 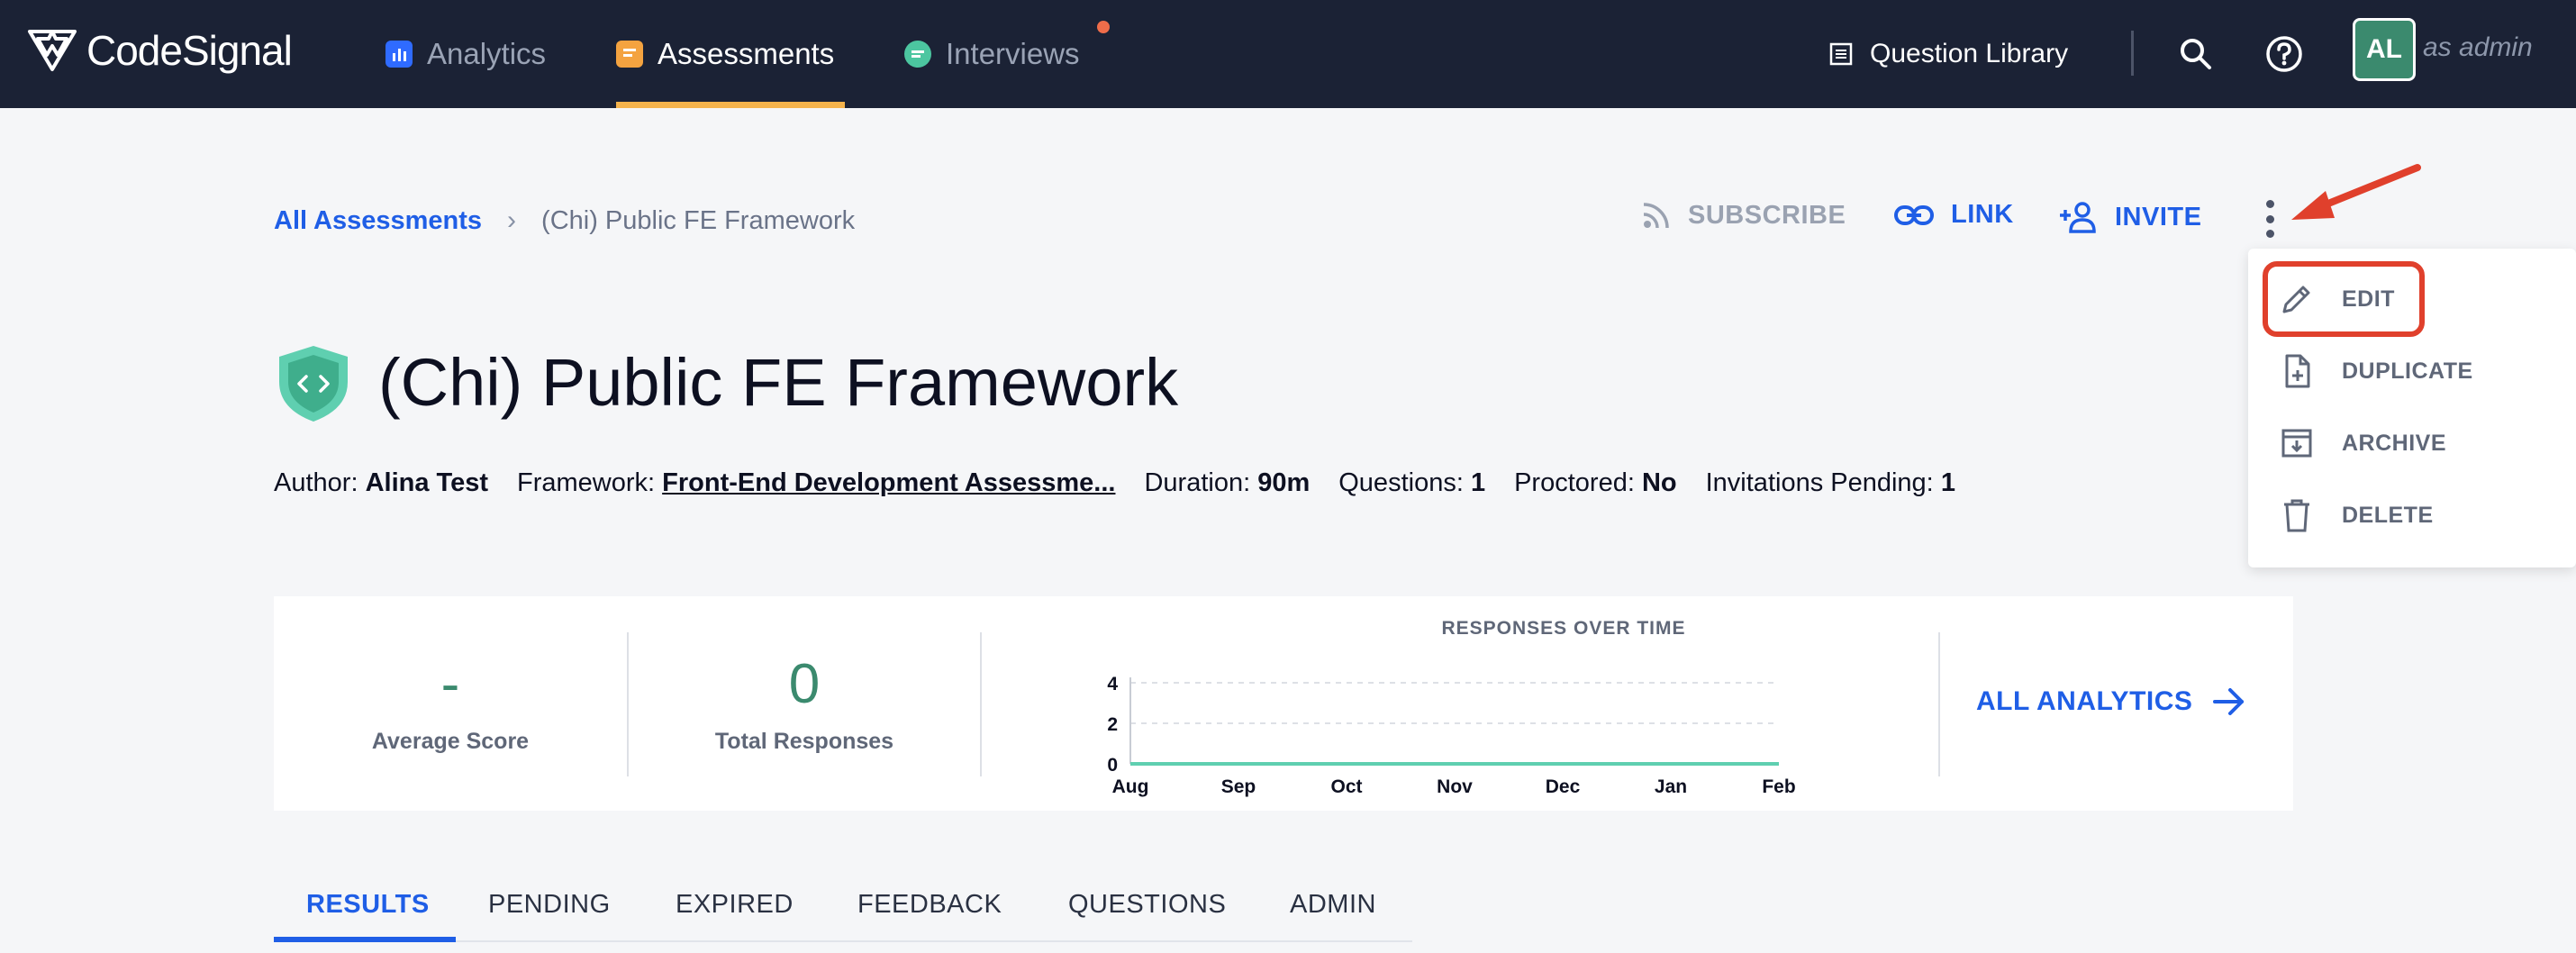 I want to click on codesignal-logo: CodeSignal, so click(x=160, y=50).